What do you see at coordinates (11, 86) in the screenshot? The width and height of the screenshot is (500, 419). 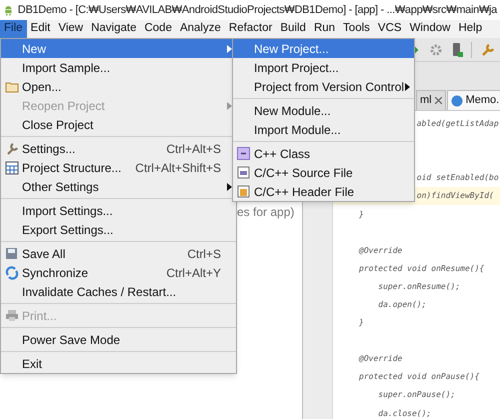 I see `folder-icon` at bounding box center [11, 86].